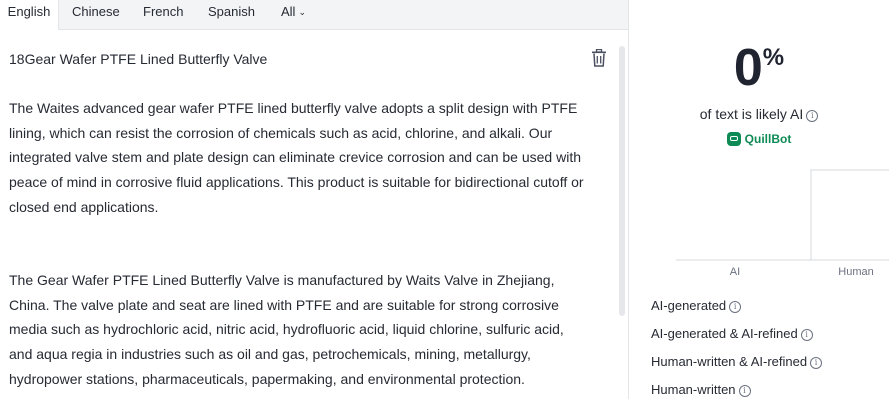 The image size is (889, 400). What do you see at coordinates (314, 15) in the screenshot?
I see `language-tab-bar: English Chinese French Spanish All ⌄` at bounding box center [314, 15].